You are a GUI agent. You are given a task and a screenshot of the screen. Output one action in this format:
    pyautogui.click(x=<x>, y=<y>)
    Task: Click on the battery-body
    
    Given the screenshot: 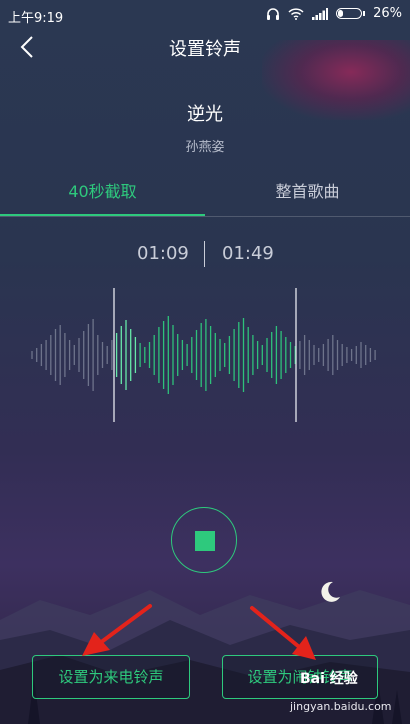 What is the action you would take?
    pyautogui.click(x=349, y=13)
    